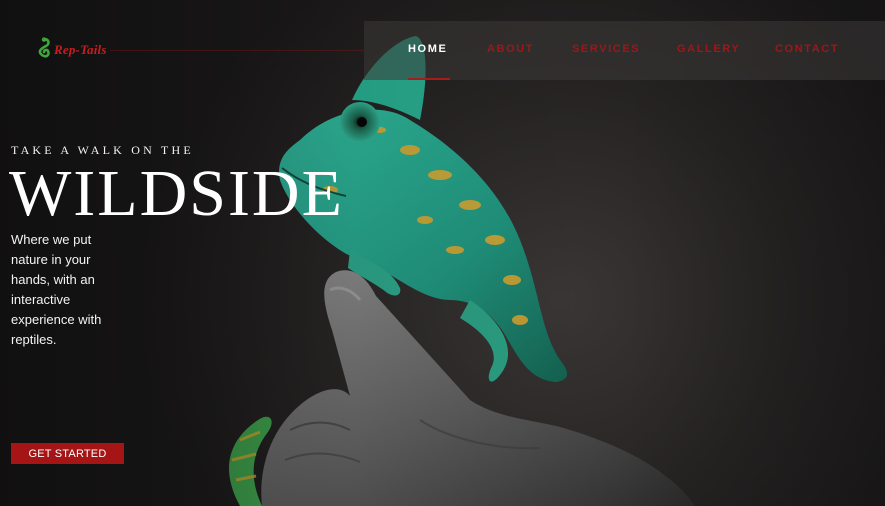 The height and width of the screenshot is (506, 885). I want to click on nav-item-home: HOME, so click(427, 49).